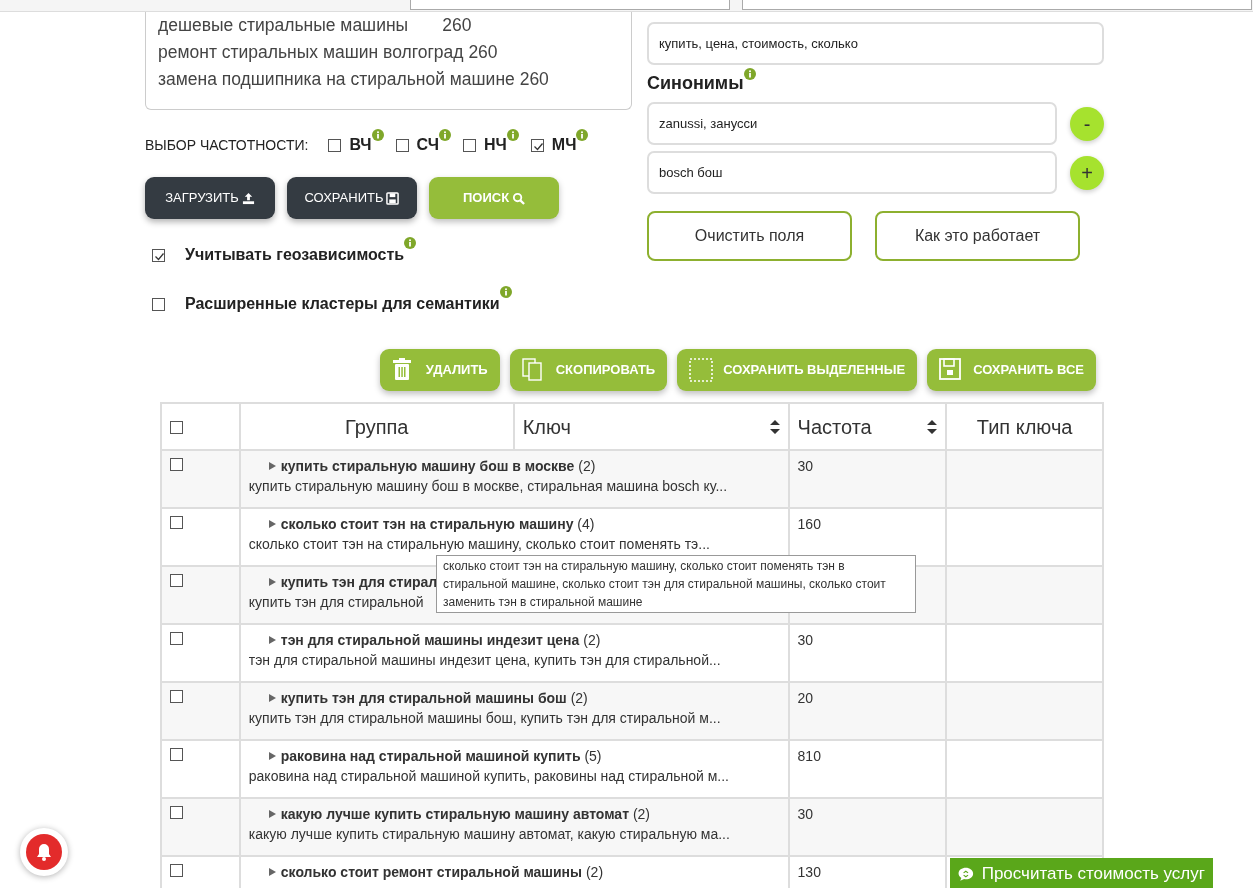 Image resolution: width=1253 pixels, height=888 pixels. What do you see at coordinates (701, 370) in the screenshot?
I see `selection-icon` at bounding box center [701, 370].